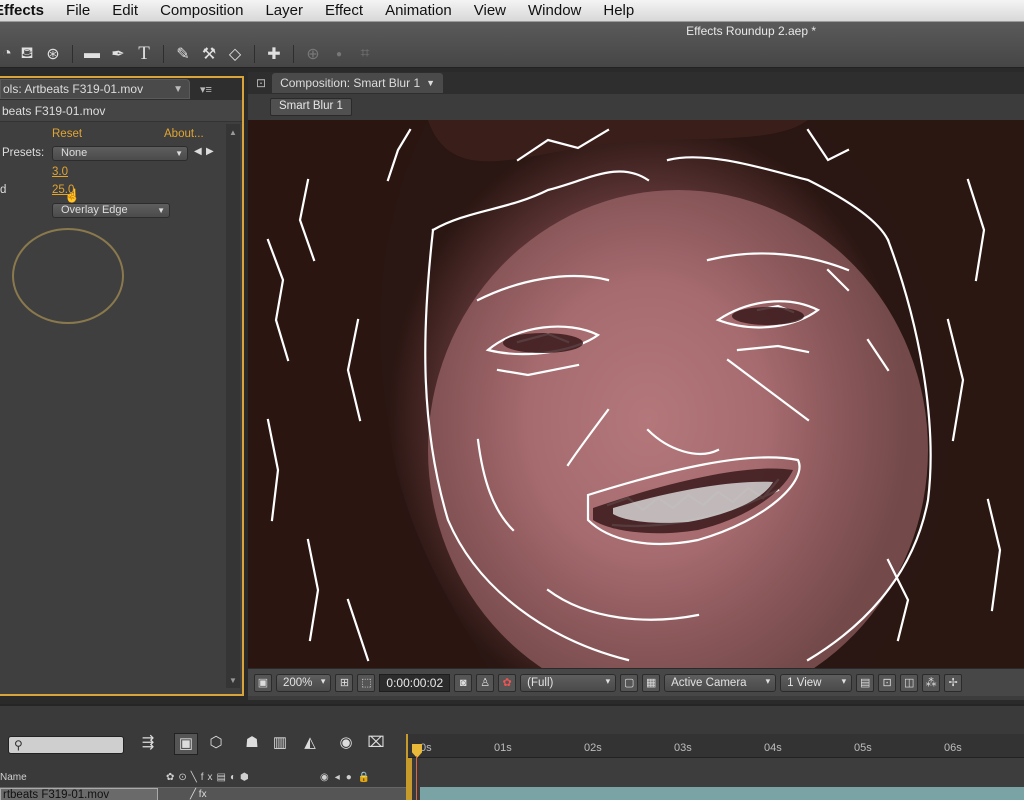  I want to click on transparency-grid-icon: ▦, so click(651, 682).